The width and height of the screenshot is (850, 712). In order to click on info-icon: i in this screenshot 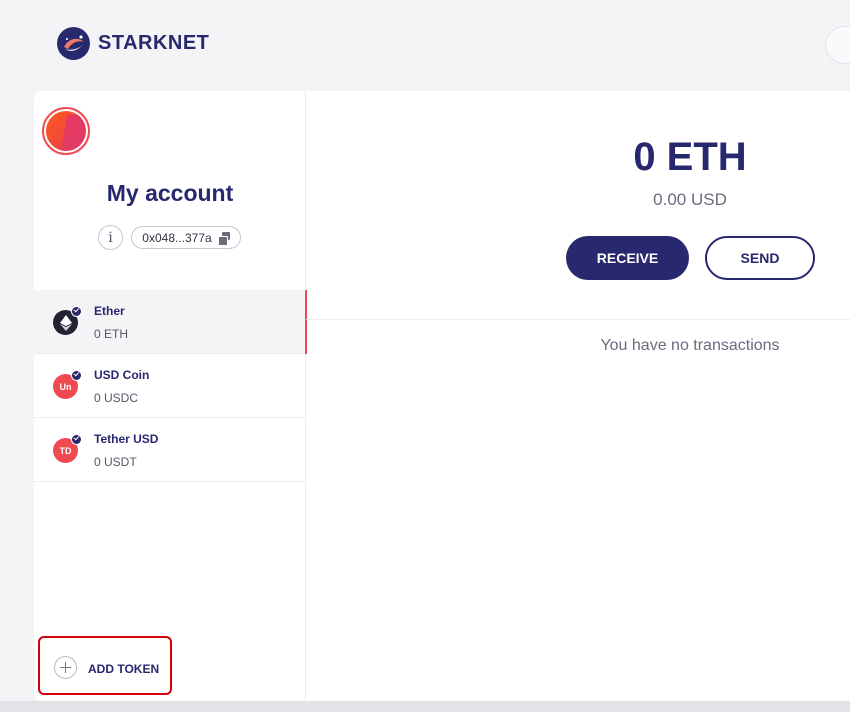, I will do `click(110, 237)`.